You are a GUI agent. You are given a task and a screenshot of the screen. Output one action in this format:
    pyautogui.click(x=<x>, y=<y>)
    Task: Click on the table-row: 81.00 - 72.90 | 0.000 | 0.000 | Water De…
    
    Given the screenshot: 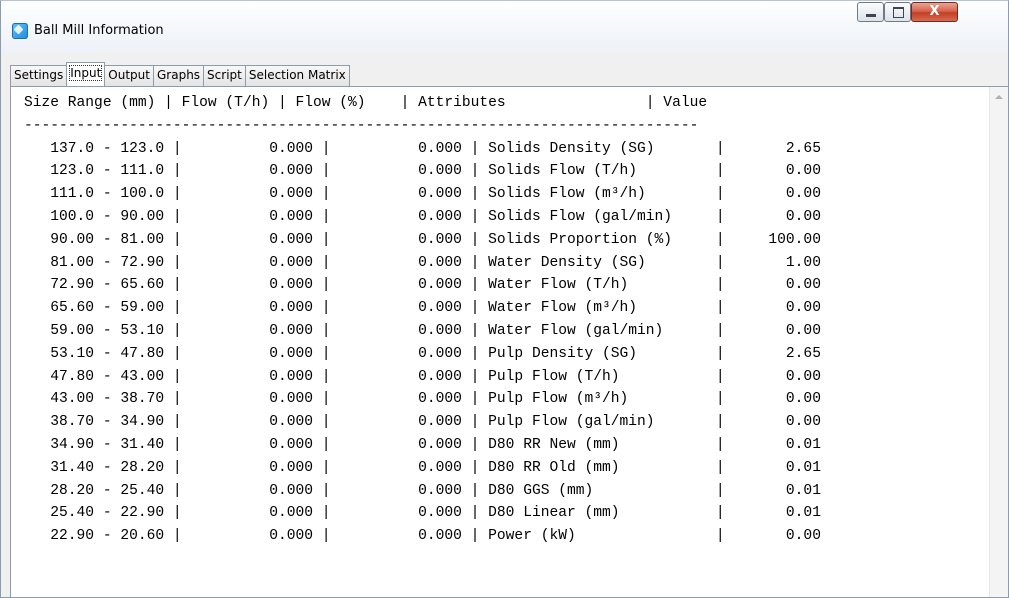 What is the action you would take?
    pyautogui.click(x=435, y=262)
    